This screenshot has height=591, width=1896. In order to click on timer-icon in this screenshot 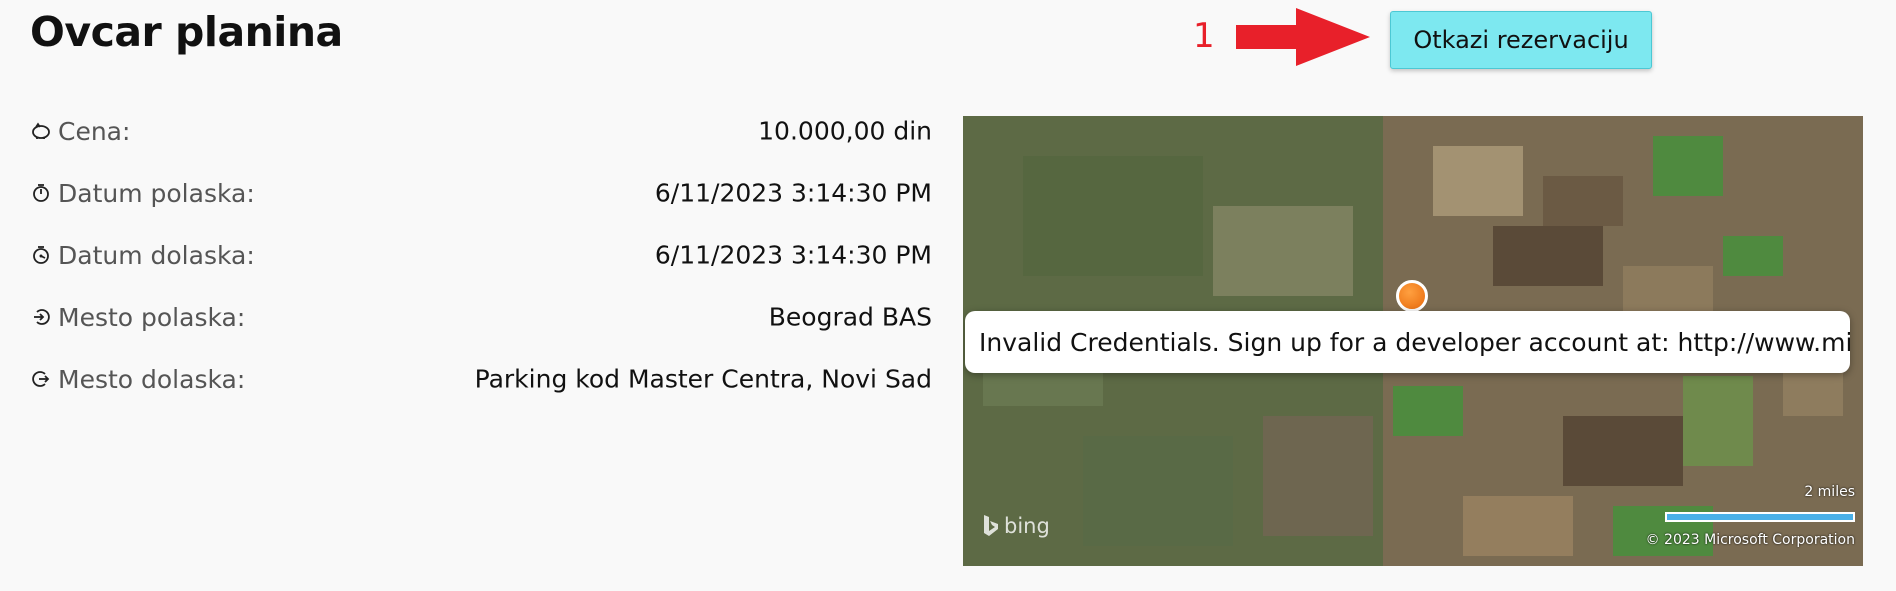, I will do `click(41, 255)`.